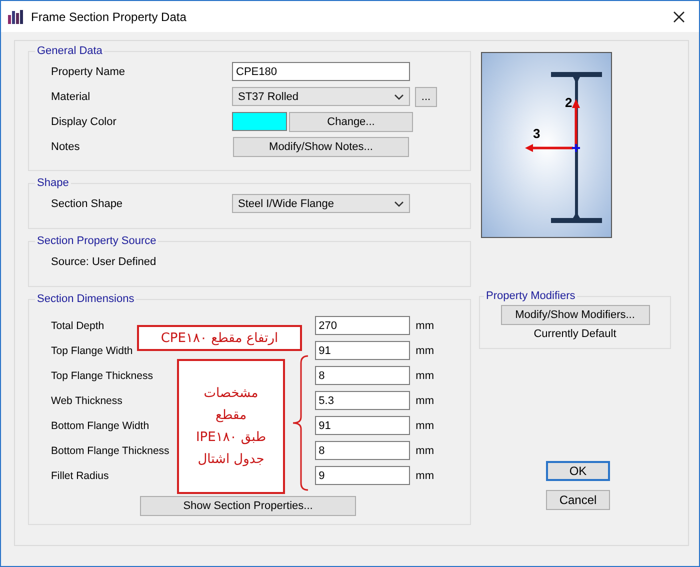  I want to click on input-field: 270, so click(362, 325).